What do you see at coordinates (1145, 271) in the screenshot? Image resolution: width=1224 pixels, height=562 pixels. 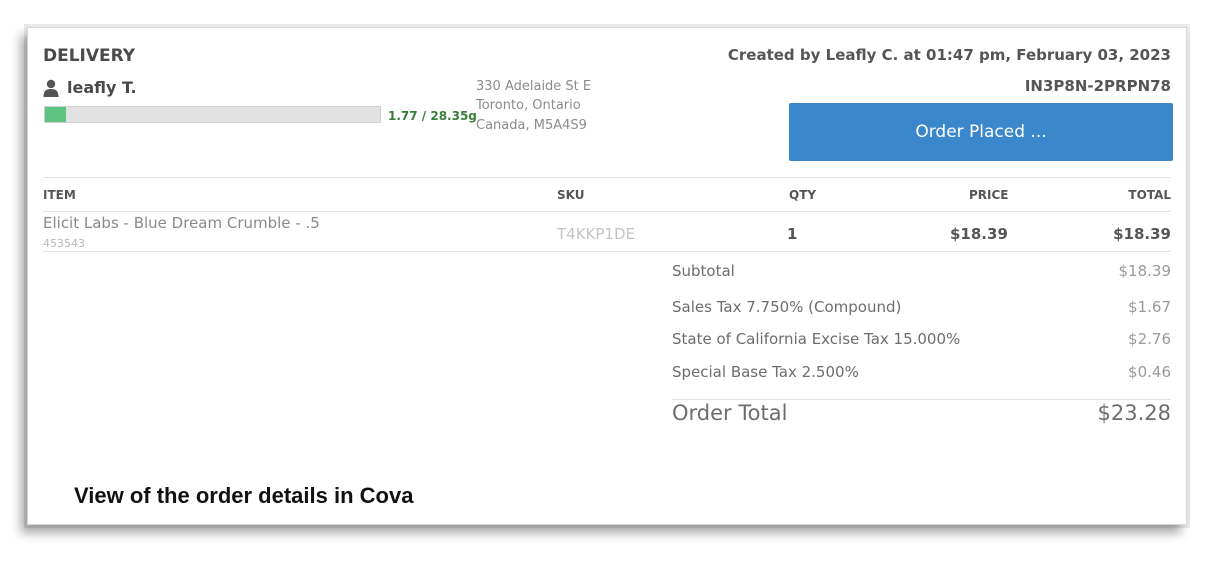 I see `subtotal-value: $18.39` at bounding box center [1145, 271].